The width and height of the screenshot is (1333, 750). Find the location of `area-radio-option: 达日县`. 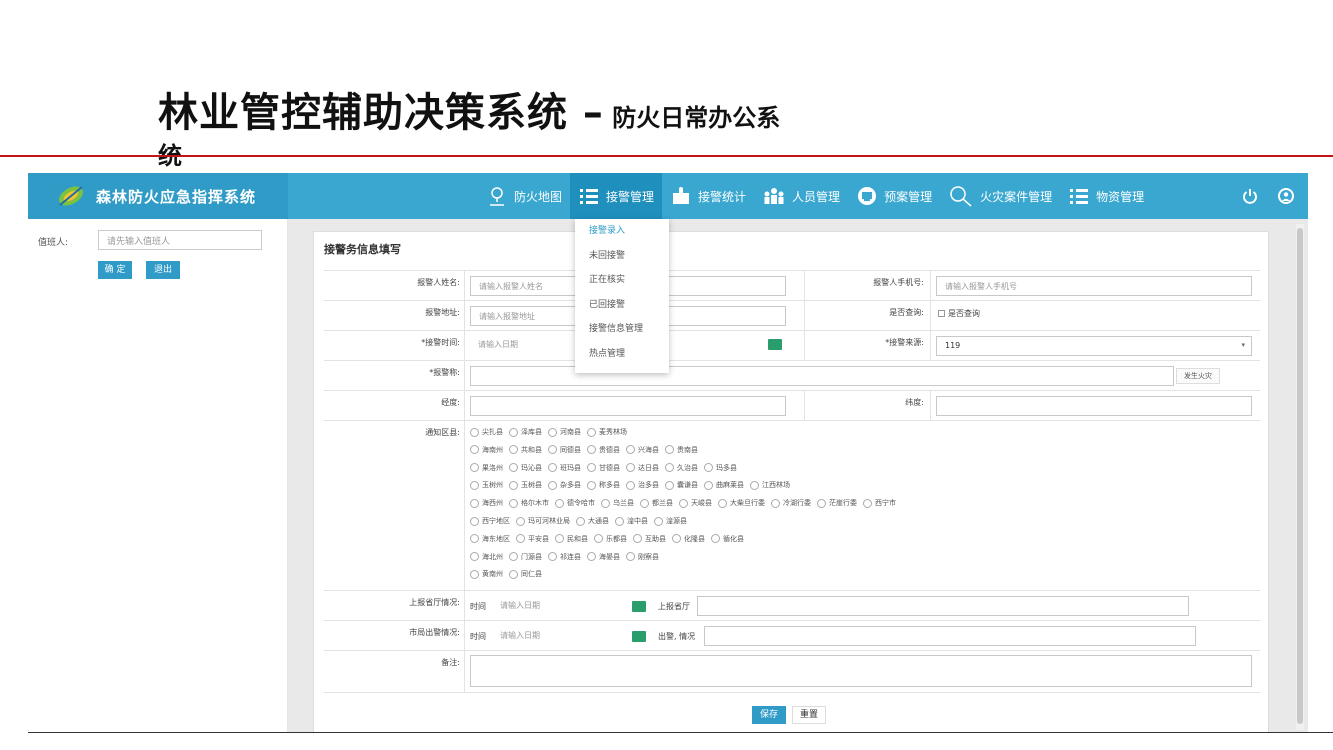

area-radio-option: 达日县 is located at coordinates (642, 468).